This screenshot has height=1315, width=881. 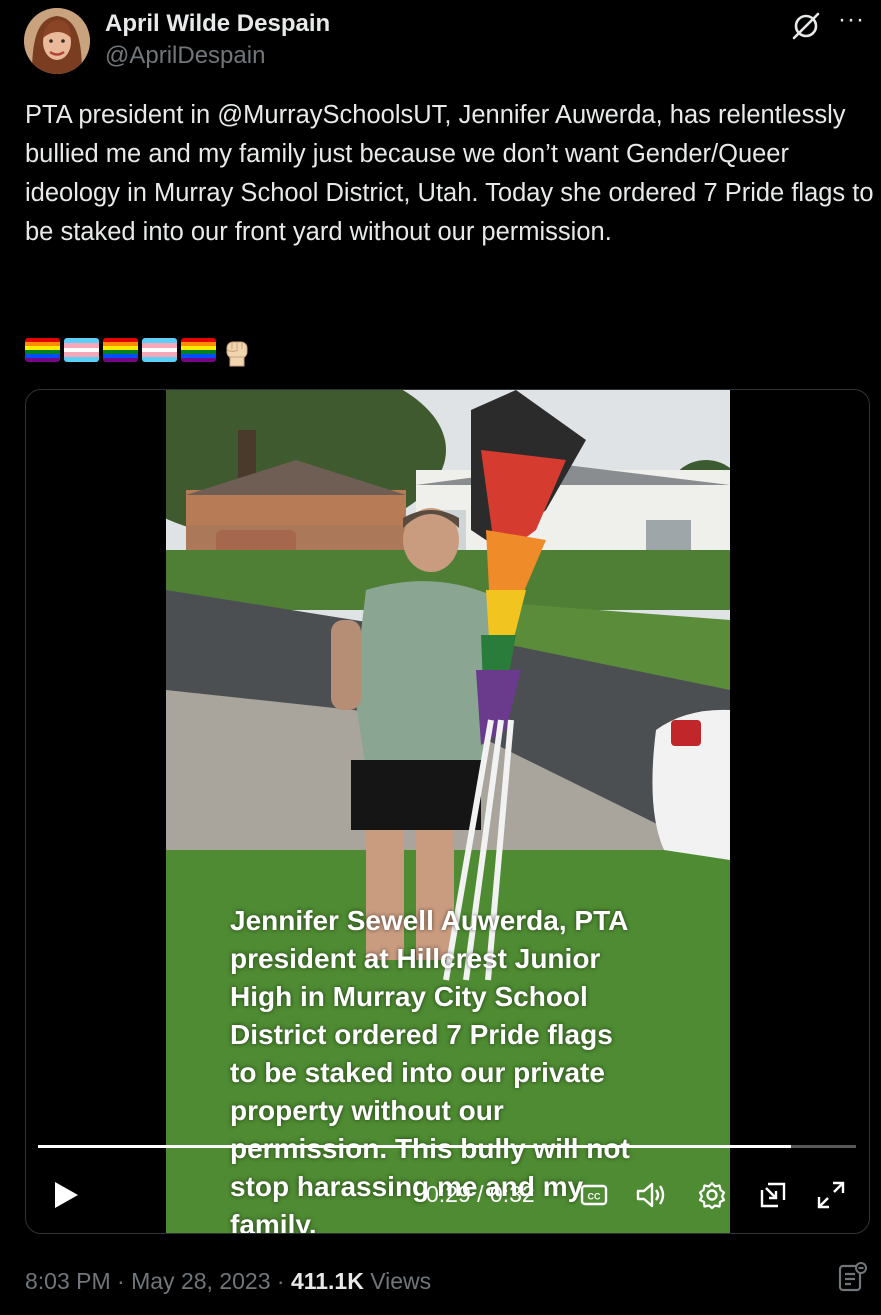 What do you see at coordinates (651, 1195) in the screenshot?
I see `volume-icon` at bounding box center [651, 1195].